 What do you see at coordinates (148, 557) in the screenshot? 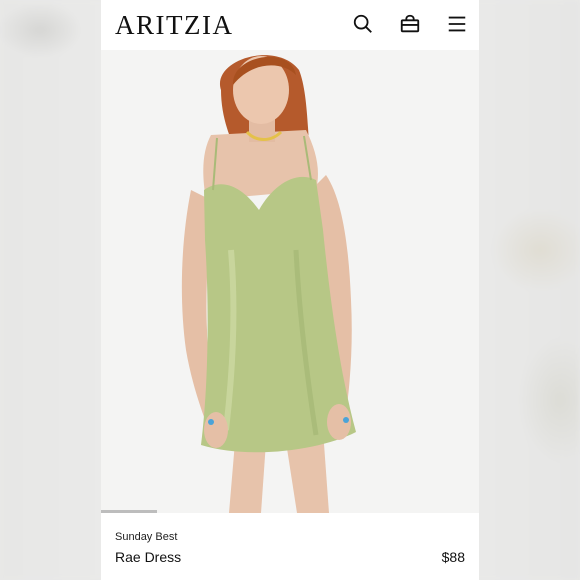
I see `product-name: Rae Dress` at bounding box center [148, 557].